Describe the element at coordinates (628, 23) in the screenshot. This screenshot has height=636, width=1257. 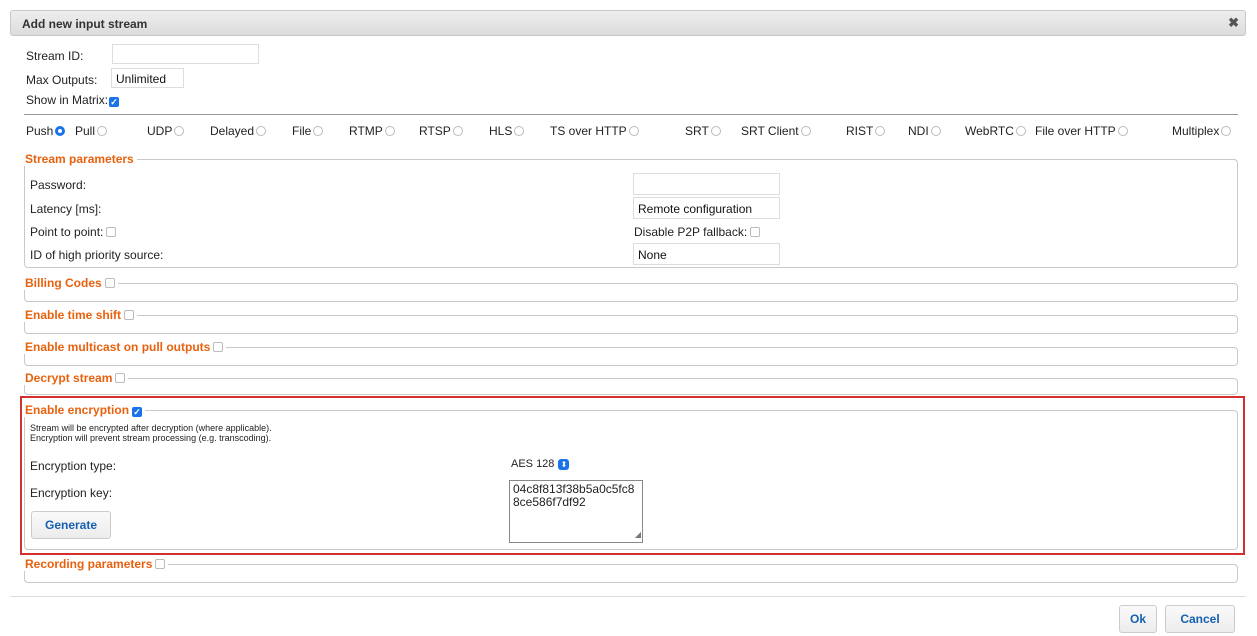
I see `dialog-titlebar: Add new input stream ✖` at that location.